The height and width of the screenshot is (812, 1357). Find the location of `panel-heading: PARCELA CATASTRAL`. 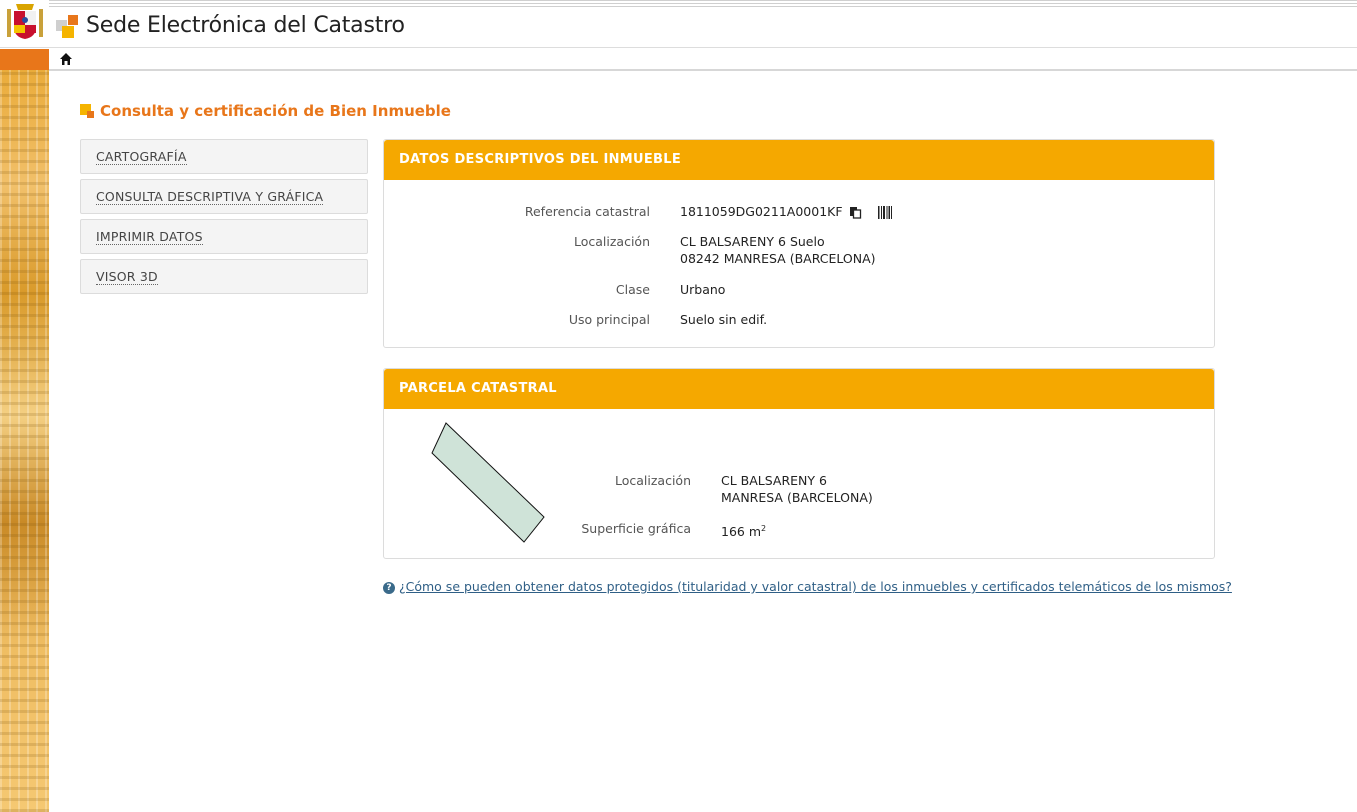

panel-heading: PARCELA CATASTRAL is located at coordinates (799, 389).